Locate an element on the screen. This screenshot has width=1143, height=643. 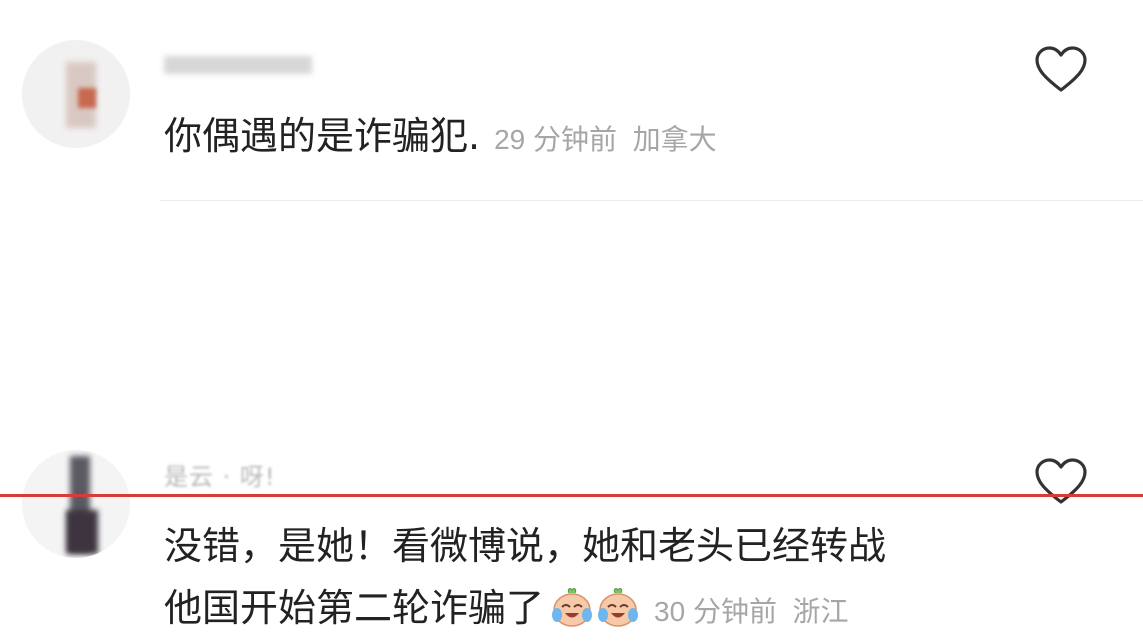
comment-location: 浙江 is located at coordinates (820, 611).